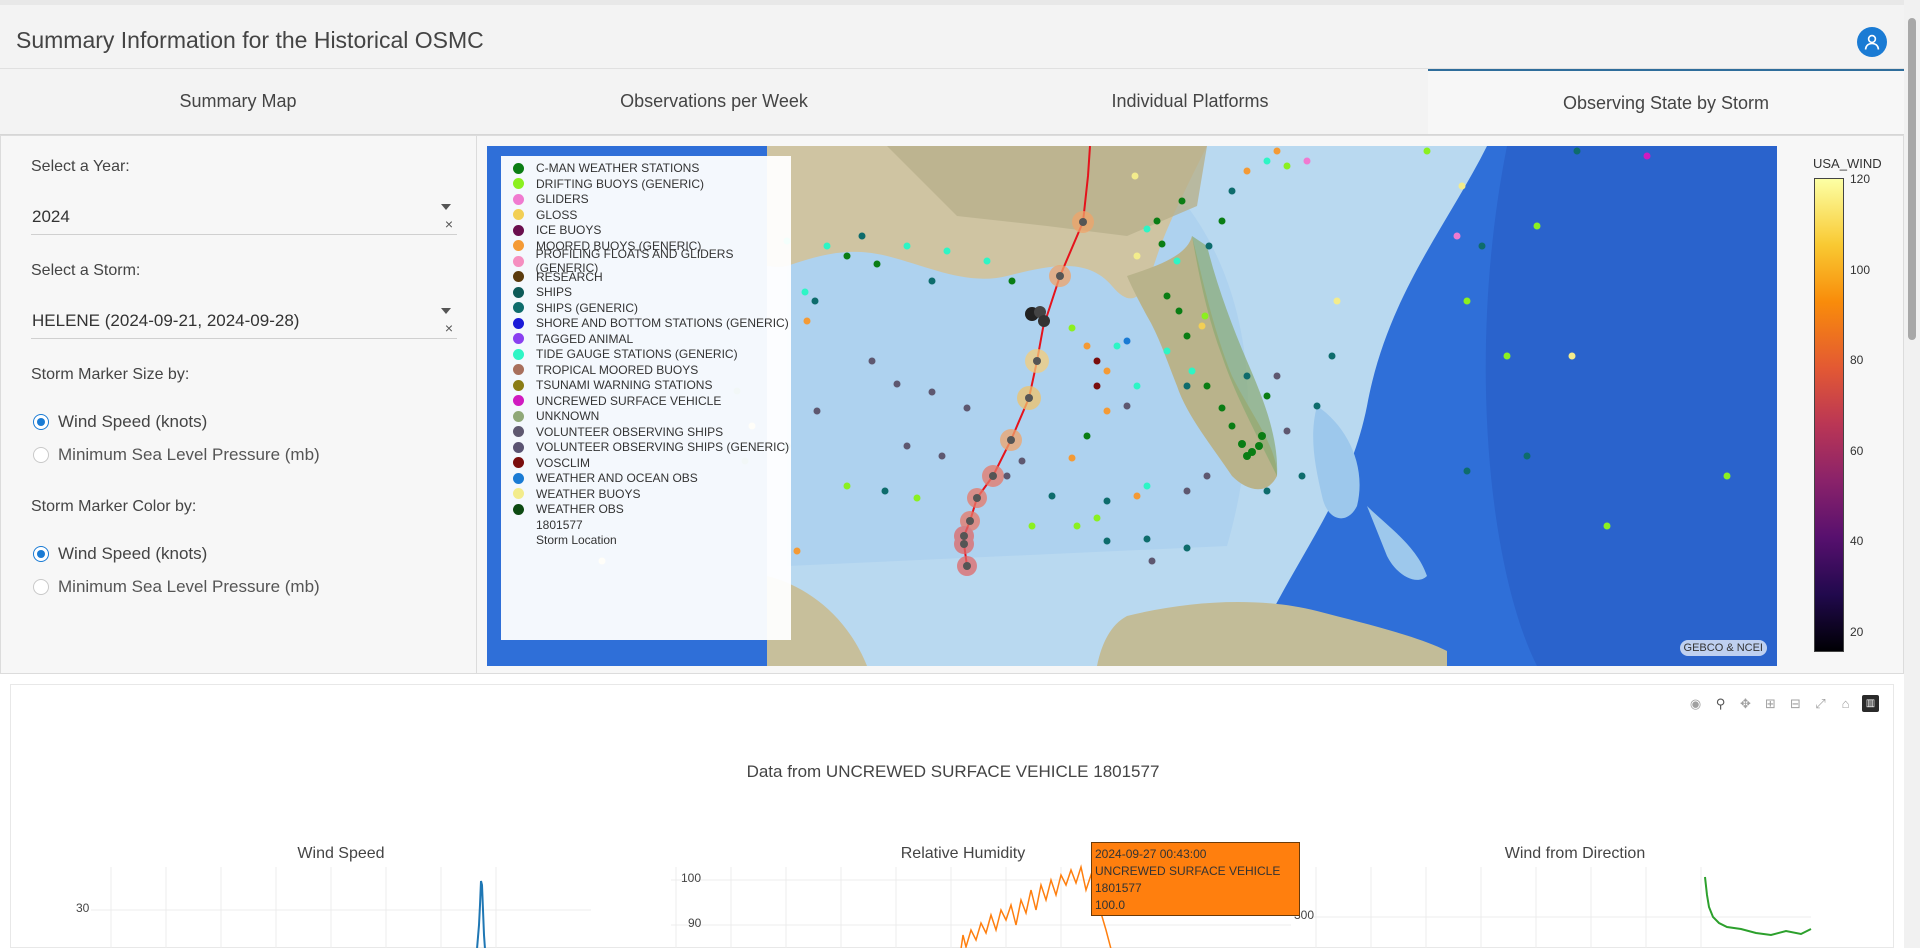 The image size is (1920, 948). Describe the element at coordinates (562, 199) in the screenshot. I see `legend-label: GLIDERS` at that location.